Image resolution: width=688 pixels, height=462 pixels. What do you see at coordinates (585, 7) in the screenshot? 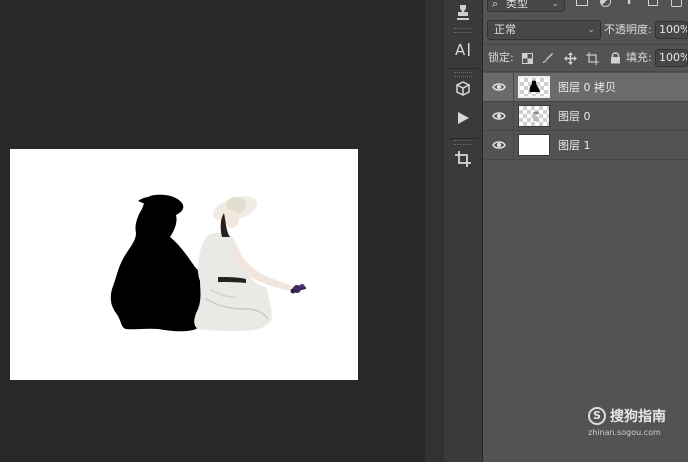
I see `filter-row: ⌕ 类型 ⌄ T` at bounding box center [585, 7].